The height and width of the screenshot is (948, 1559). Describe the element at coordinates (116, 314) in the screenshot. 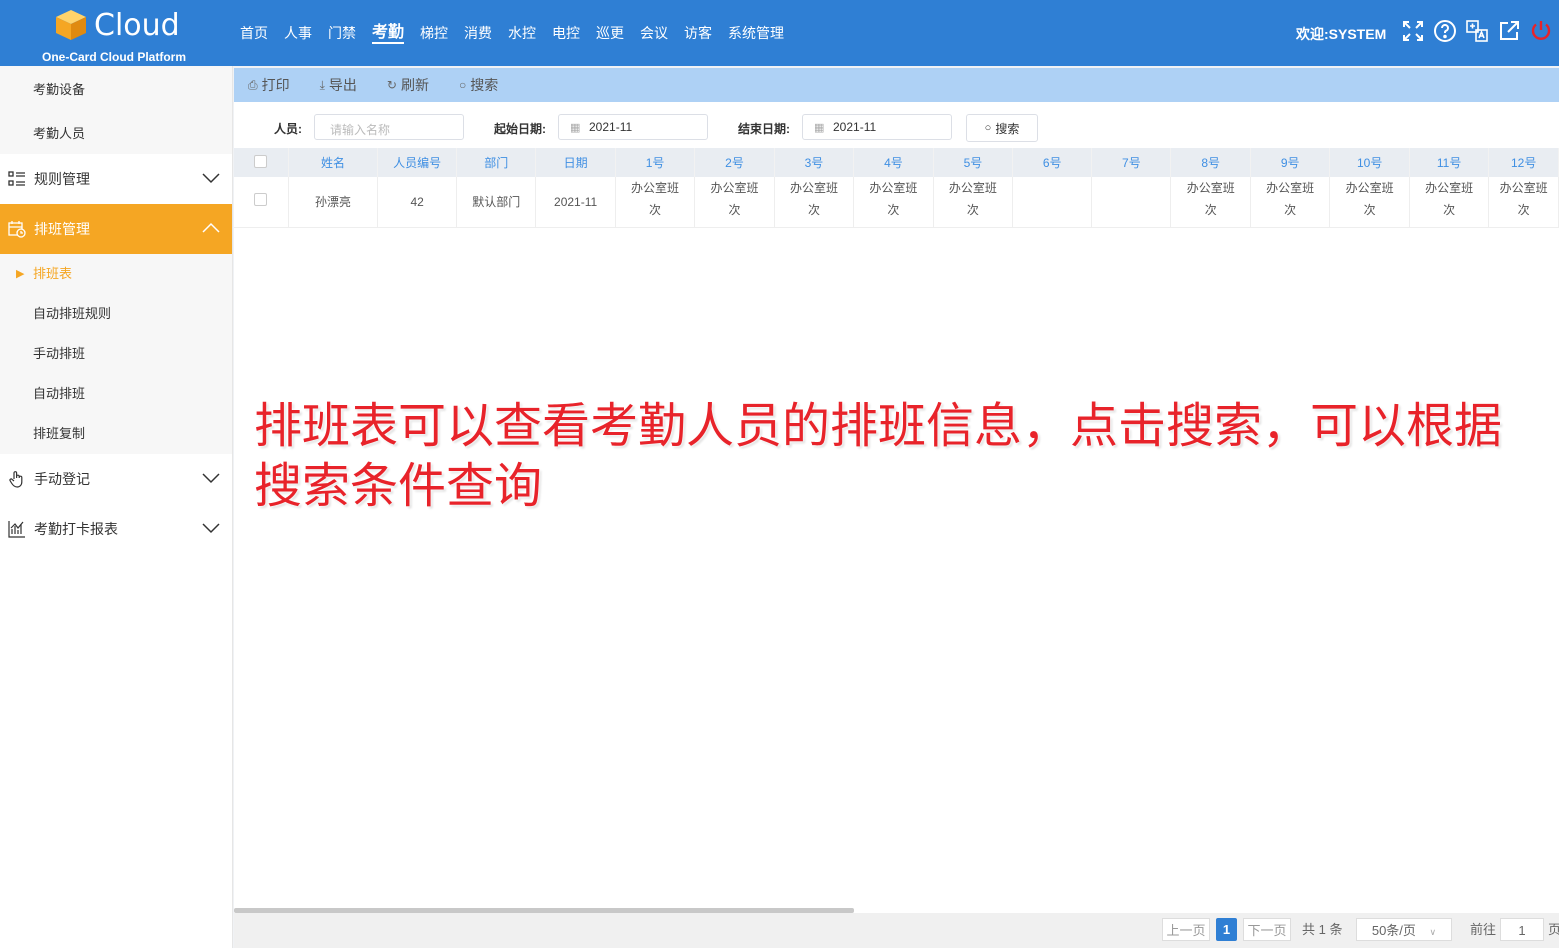

I see `sidebar-item-auto-schedule-rules: 自动排班规则` at that location.